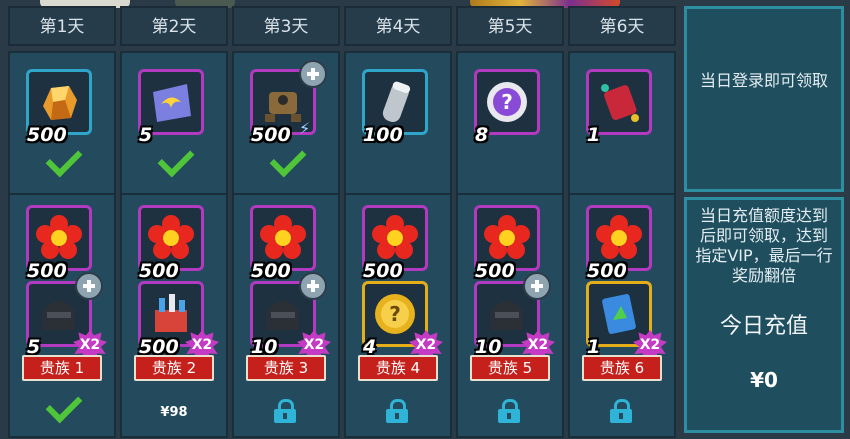  Describe the element at coordinates (286, 368) in the screenshot. I see `vip-level-label: 贵族 3` at that location.